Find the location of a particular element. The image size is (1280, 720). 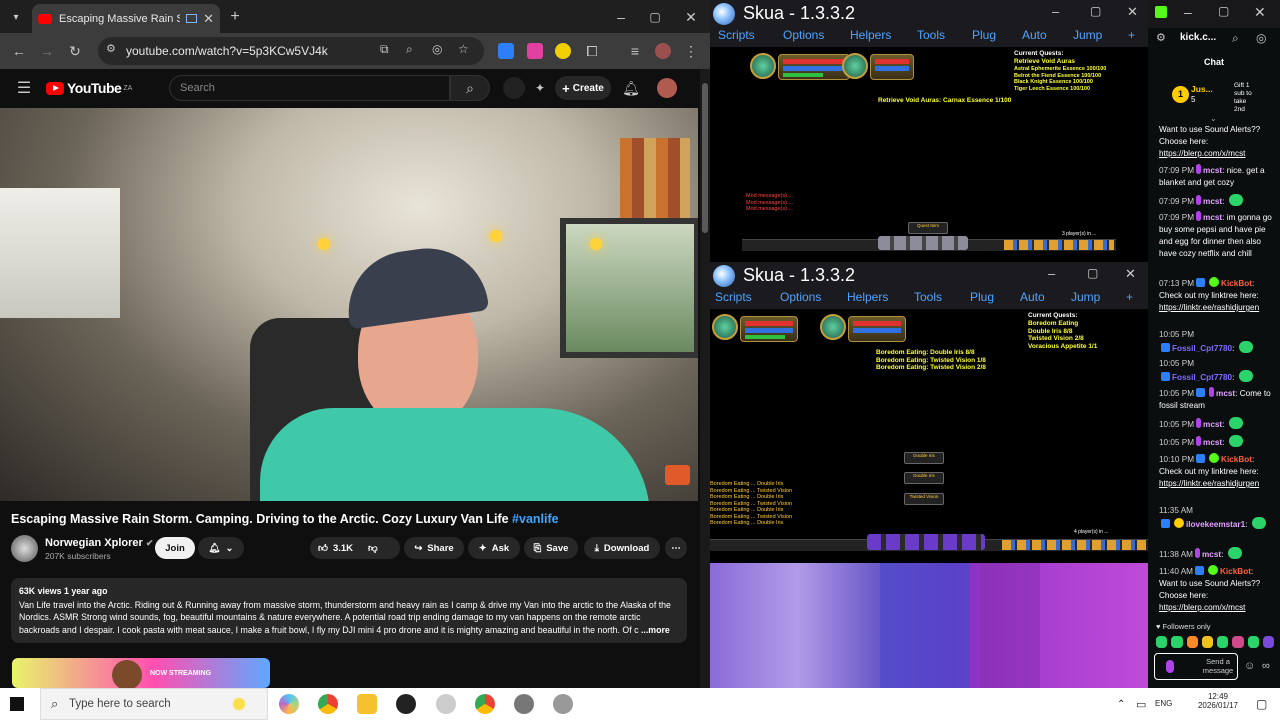

hashtag-link: #vanlife is located at coordinates (535, 519).